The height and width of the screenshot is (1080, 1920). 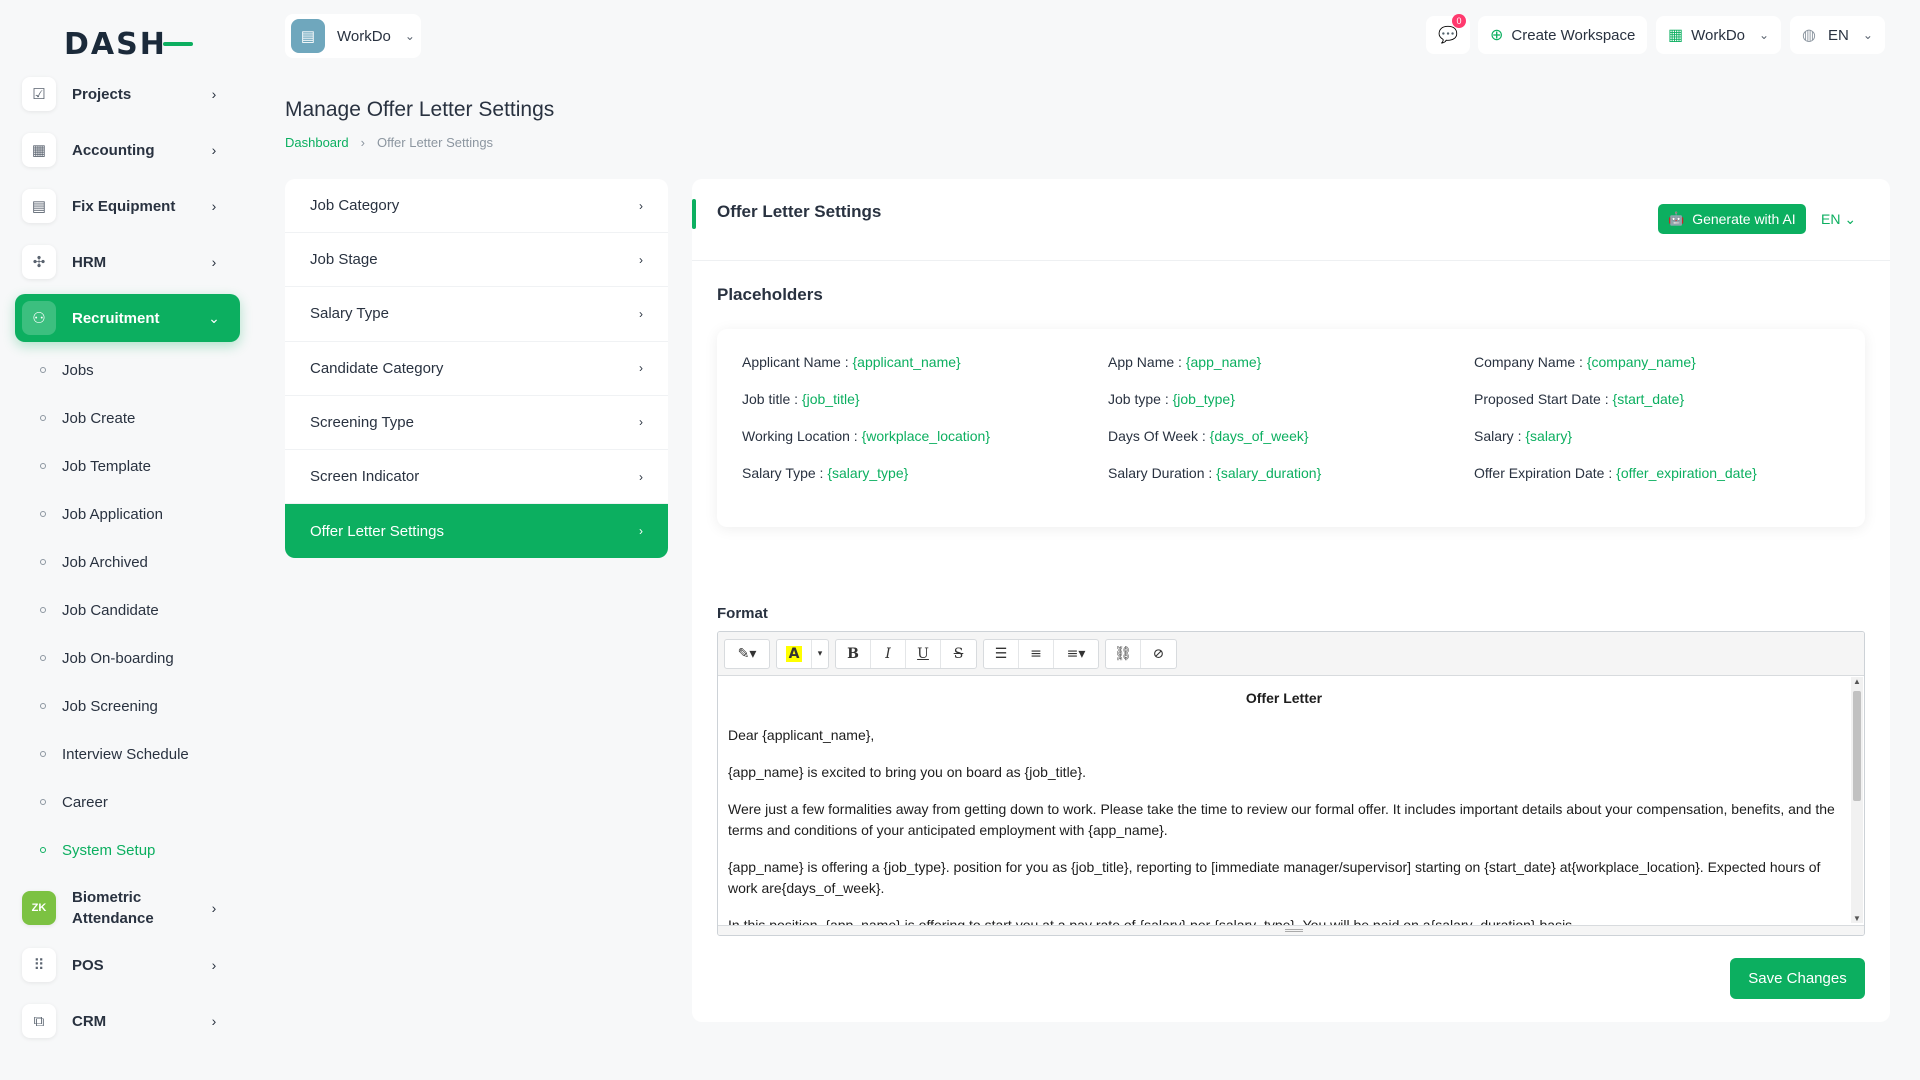 What do you see at coordinates (1809, 35) in the screenshot?
I see `globe-icon: ◍` at bounding box center [1809, 35].